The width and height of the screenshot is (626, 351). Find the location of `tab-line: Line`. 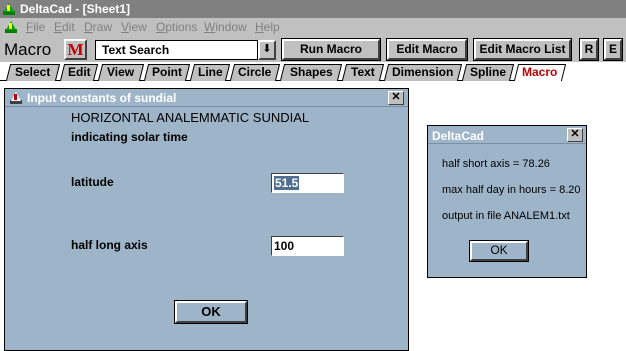

tab-line: Line is located at coordinates (210, 72).